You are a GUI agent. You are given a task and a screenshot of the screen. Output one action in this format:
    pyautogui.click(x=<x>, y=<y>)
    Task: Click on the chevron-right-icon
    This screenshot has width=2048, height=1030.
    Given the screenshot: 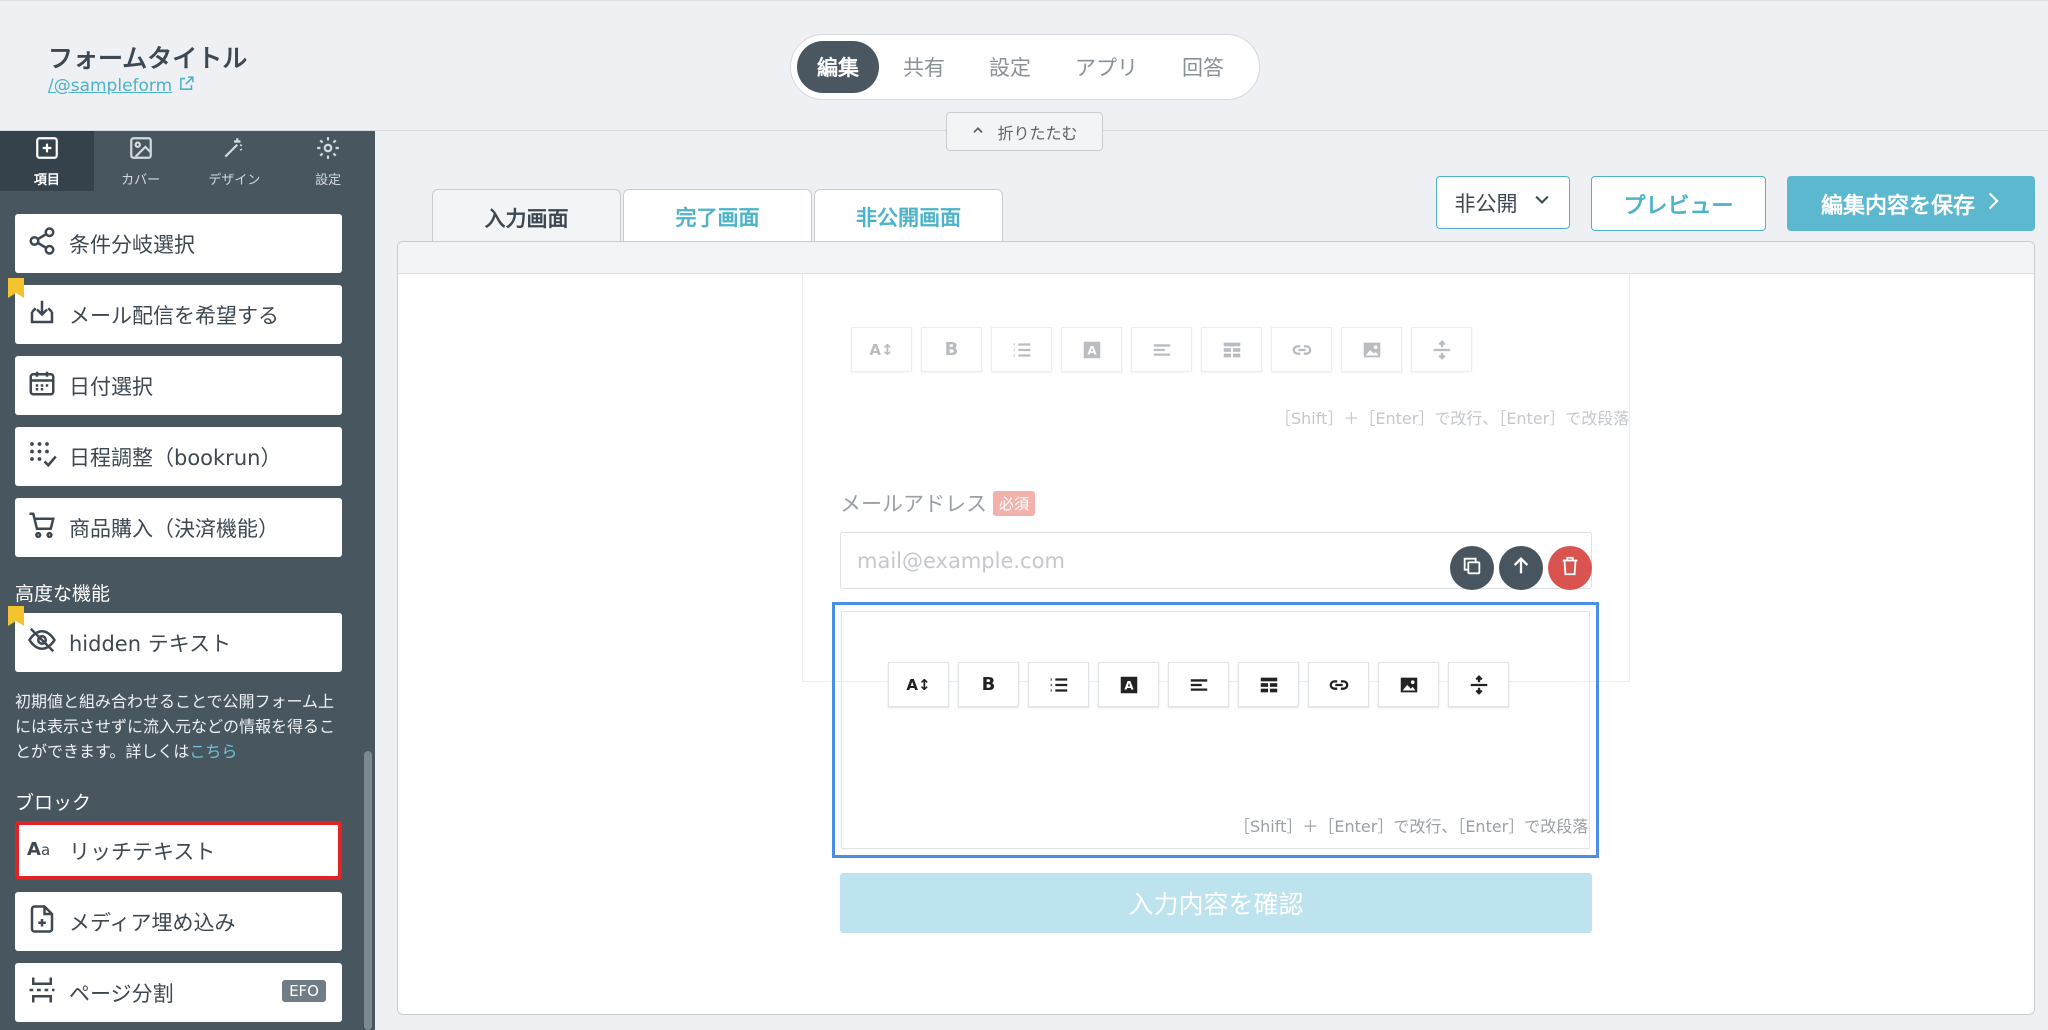 What is the action you would take?
    pyautogui.click(x=1993, y=204)
    